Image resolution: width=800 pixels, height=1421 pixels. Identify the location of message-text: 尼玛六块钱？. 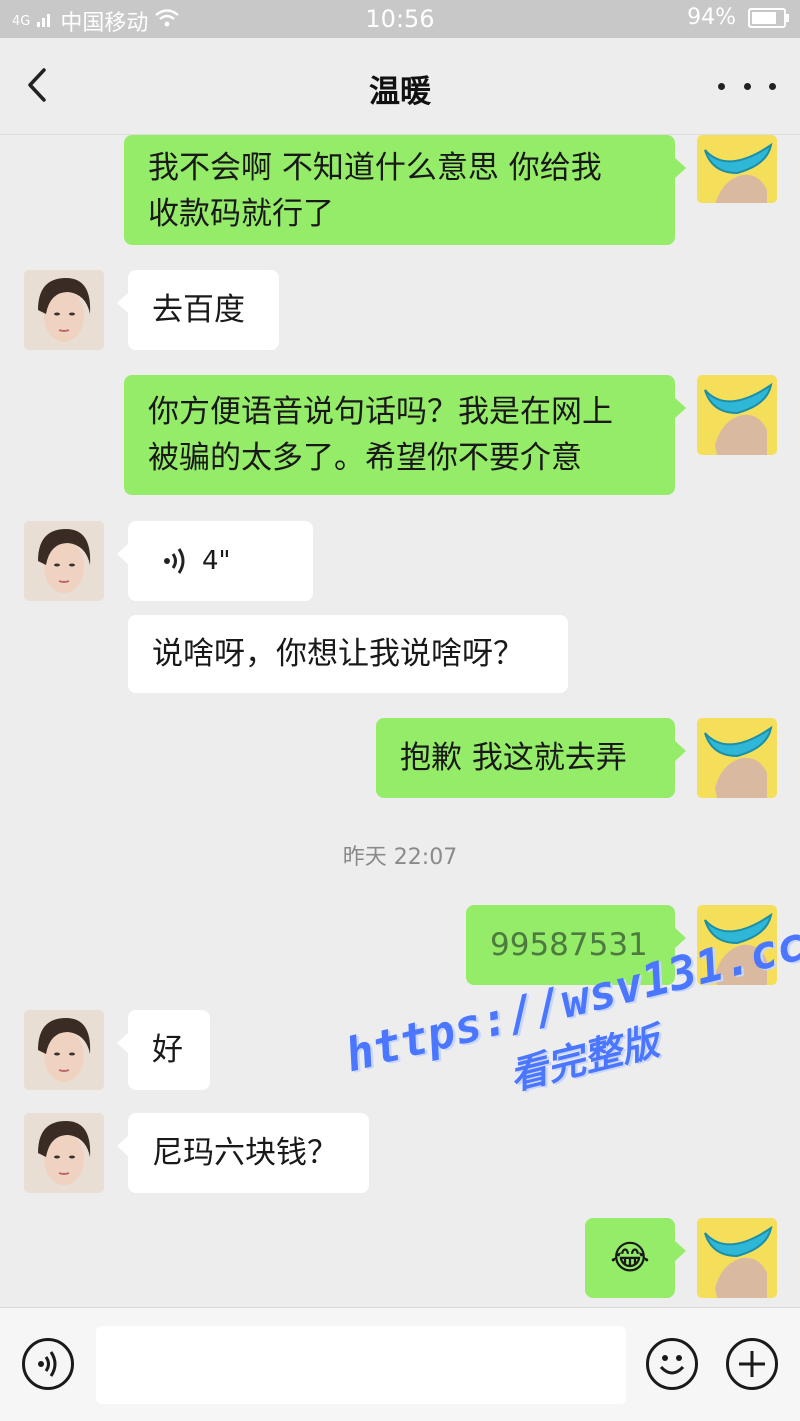
(245, 1153).